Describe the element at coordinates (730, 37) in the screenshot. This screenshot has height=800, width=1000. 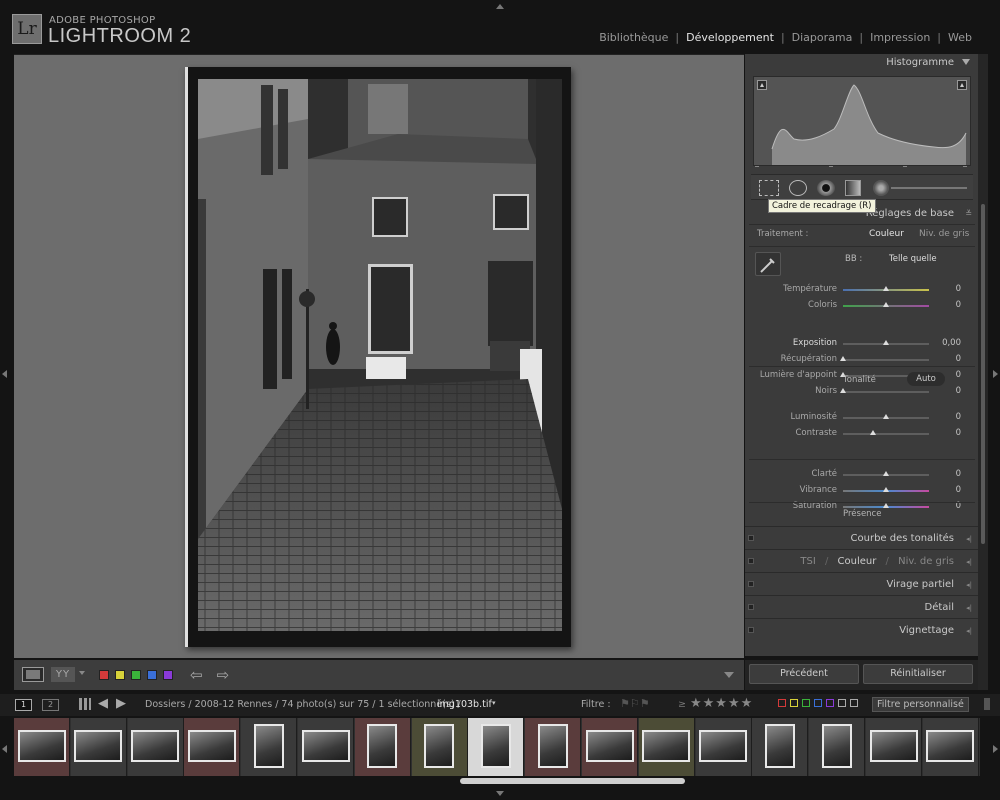
I see `module-develop: Développement` at that location.